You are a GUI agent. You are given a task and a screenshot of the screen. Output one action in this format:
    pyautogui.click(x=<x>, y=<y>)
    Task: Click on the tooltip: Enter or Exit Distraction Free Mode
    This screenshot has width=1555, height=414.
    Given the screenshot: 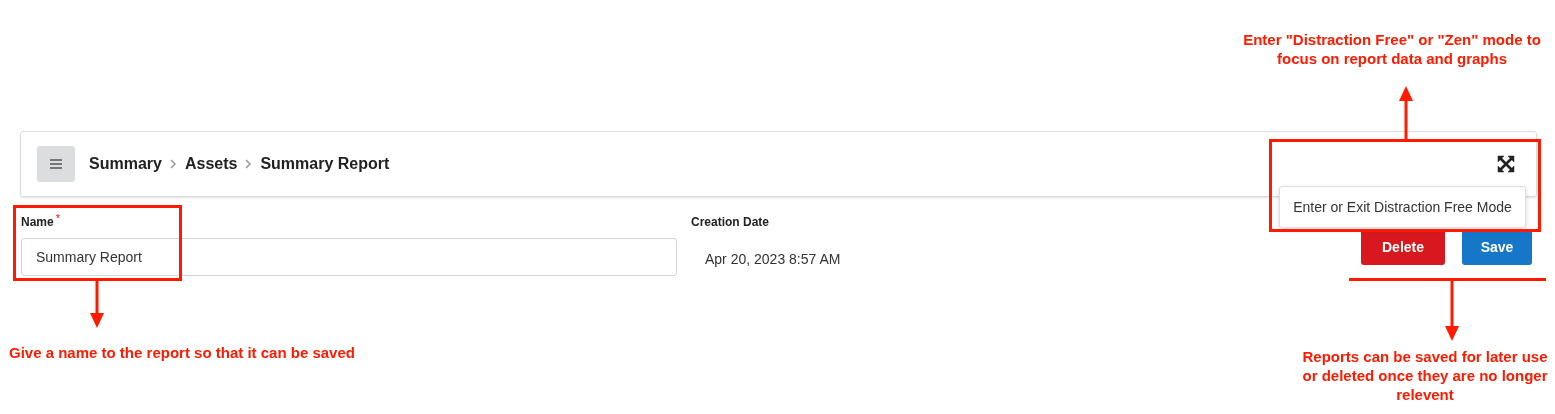 What is the action you would take?
    pyautogui.click(x=1402, y=207)
    